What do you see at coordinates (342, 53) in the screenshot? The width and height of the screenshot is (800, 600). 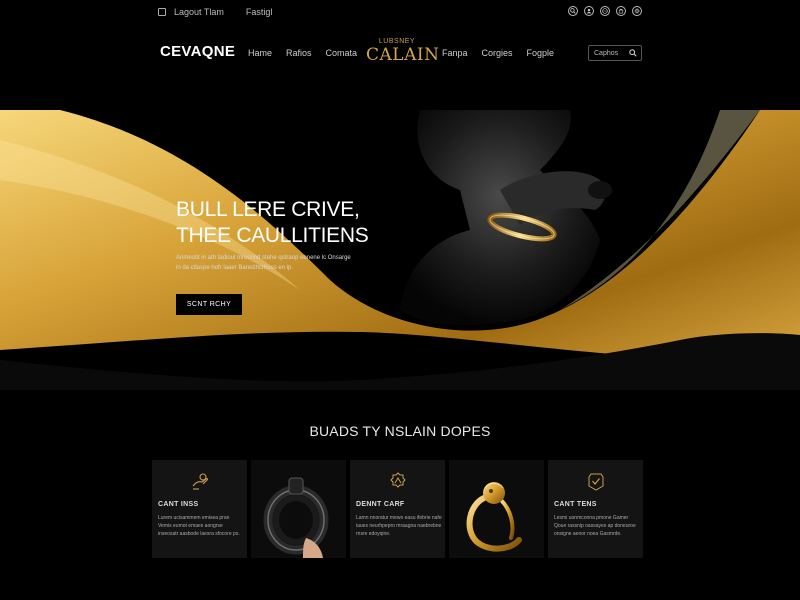 I see `nav-item-3: Comata` at bounding box center [342, 53].